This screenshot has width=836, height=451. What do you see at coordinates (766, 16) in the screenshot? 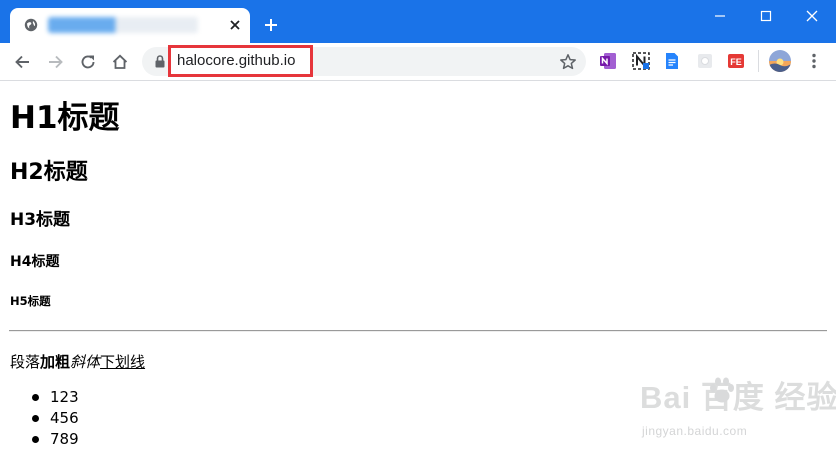
I see `maximize-icon` at bounding box center [766, 16].